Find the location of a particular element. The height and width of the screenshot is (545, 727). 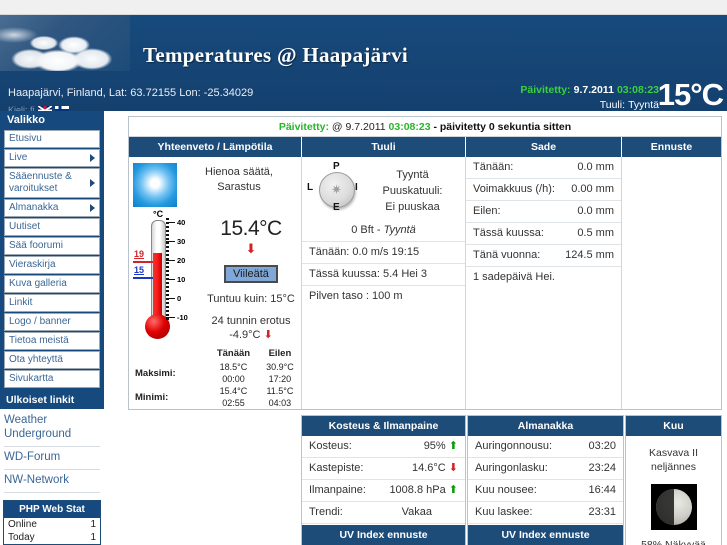

moon-visible-percent: 58% Näkyvää is located at coordinates (673, 542).